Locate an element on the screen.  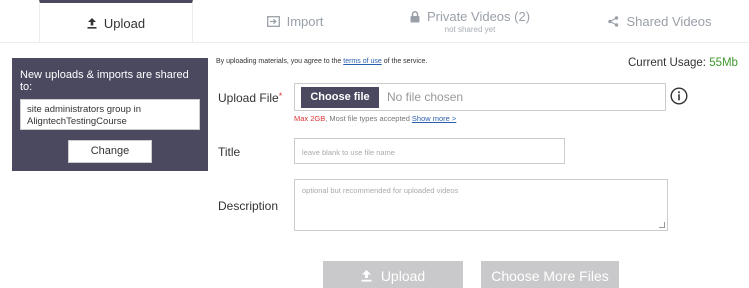
description-label: Description is located at coordinates (248, 206).